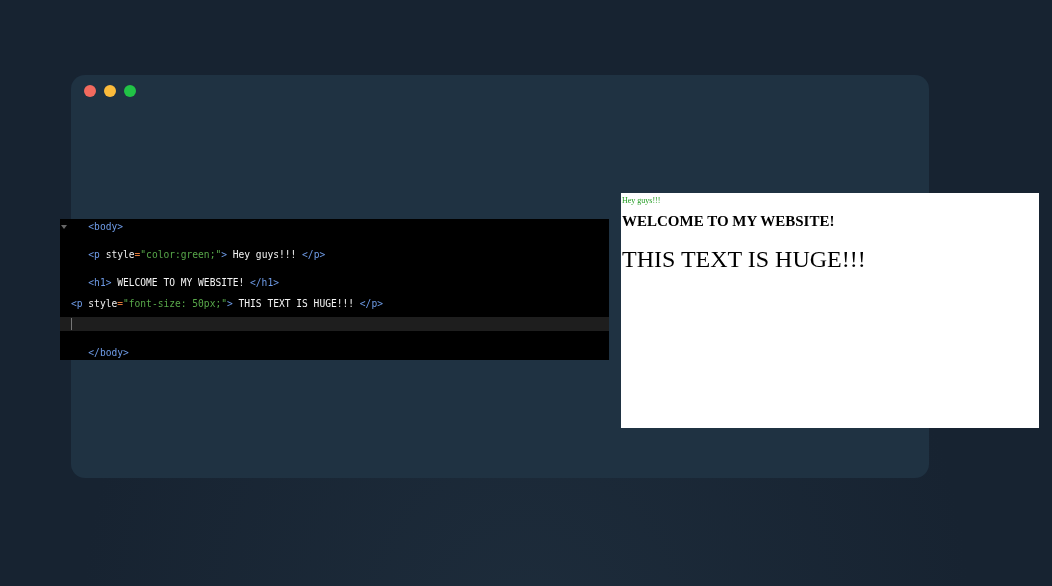  What do you see at coordinates (64, 227) in the screenshot?
I see `fold-icon` at bounding box center [64, 227].